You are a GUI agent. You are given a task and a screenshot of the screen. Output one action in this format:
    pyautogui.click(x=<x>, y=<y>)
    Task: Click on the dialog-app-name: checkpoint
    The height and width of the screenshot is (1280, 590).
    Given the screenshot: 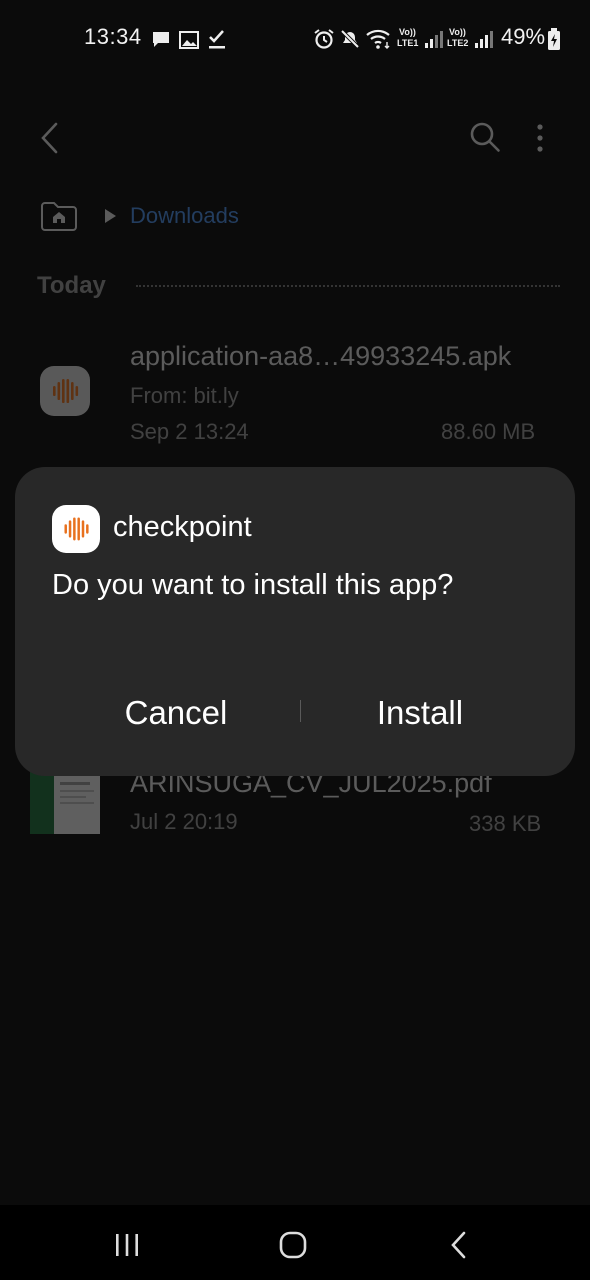 What is the action you would take?
    pyautogui.click(x=182, y=527)
    